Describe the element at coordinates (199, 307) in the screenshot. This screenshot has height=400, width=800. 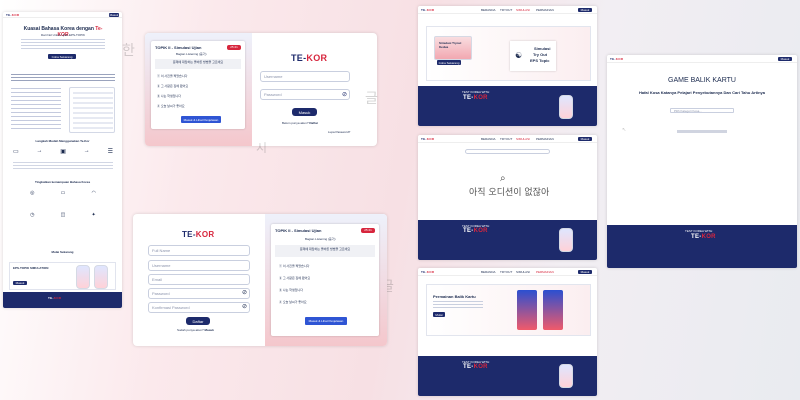
I see `confirm-password-input: Konfirmasi Password` at that location.